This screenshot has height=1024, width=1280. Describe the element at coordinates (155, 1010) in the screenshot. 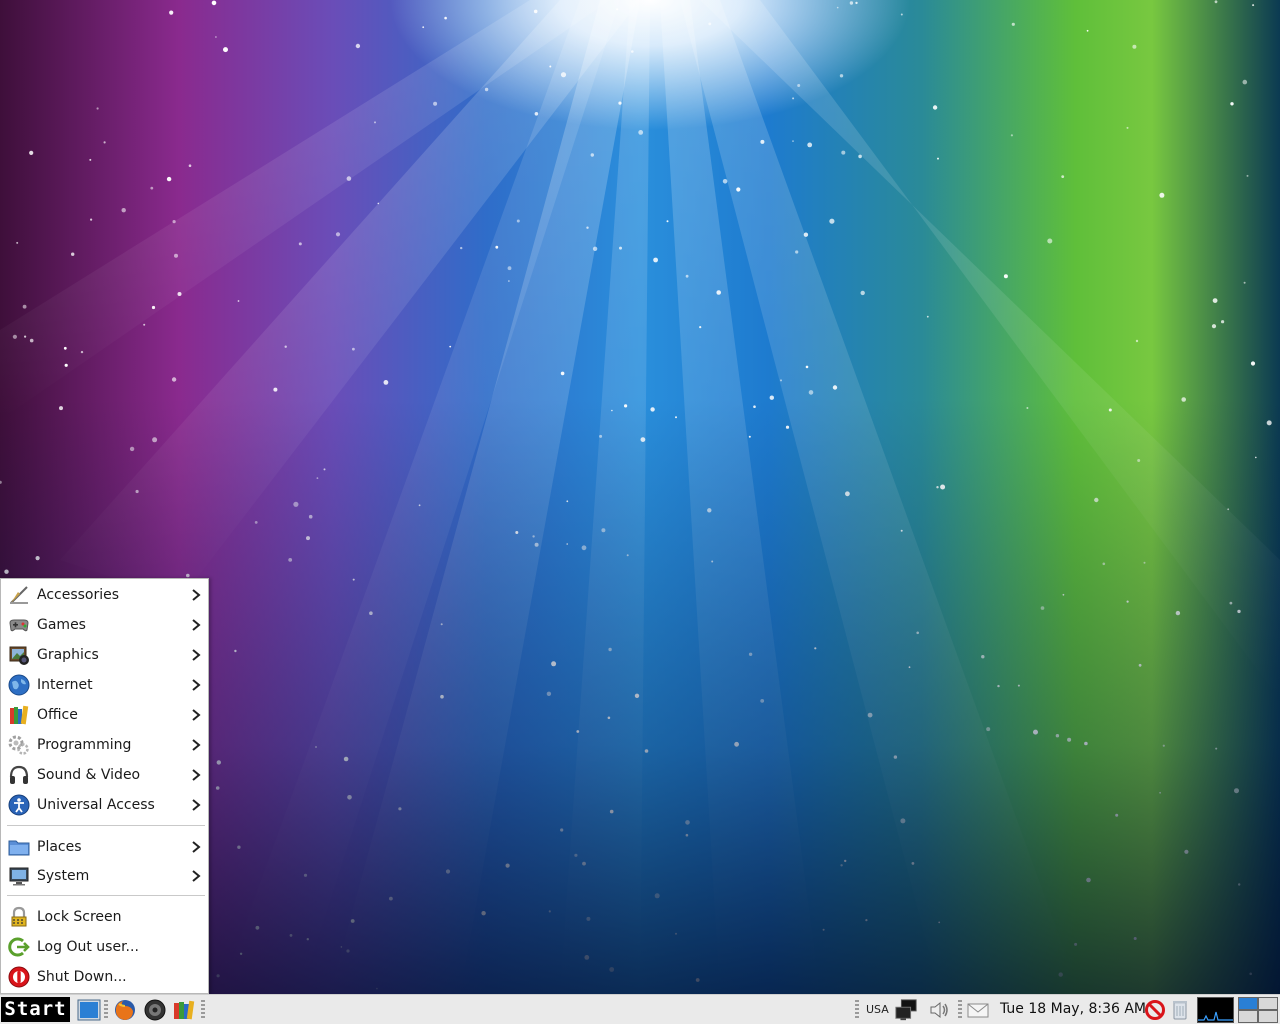

I see `media-player-icon` at that location.